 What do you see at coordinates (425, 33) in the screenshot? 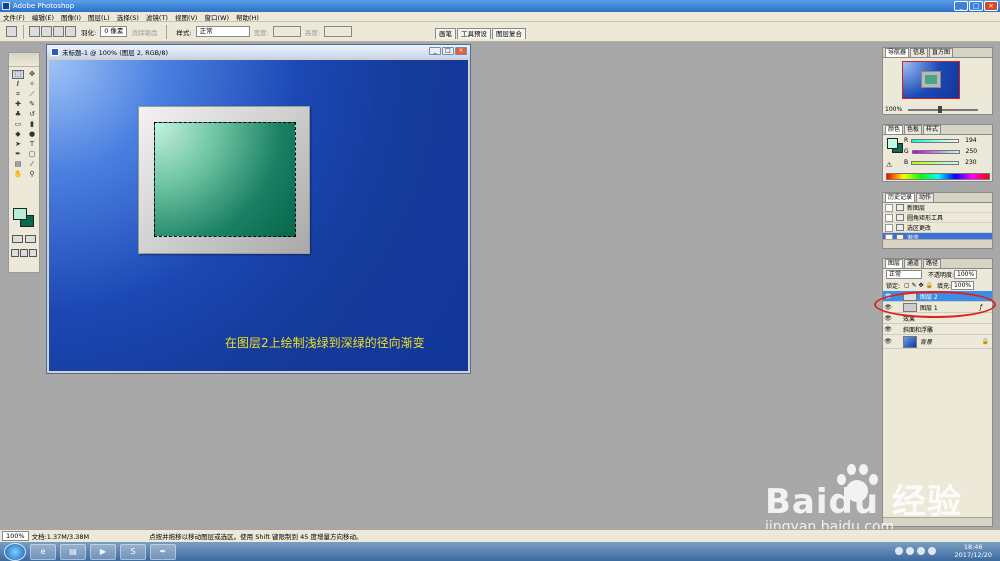
I see `file-browser-icon` at bounding box center [425, 33].